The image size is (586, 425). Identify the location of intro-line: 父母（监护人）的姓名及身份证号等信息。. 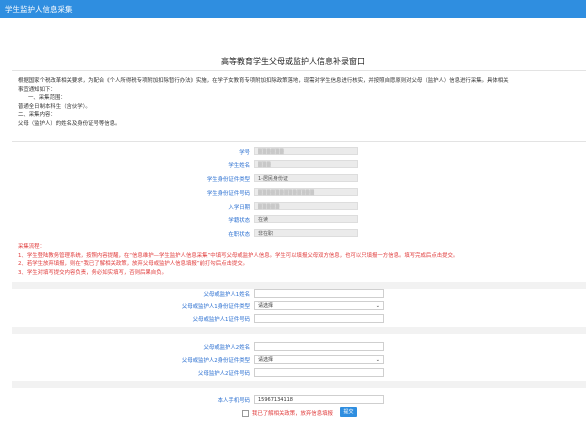
(69, 123).